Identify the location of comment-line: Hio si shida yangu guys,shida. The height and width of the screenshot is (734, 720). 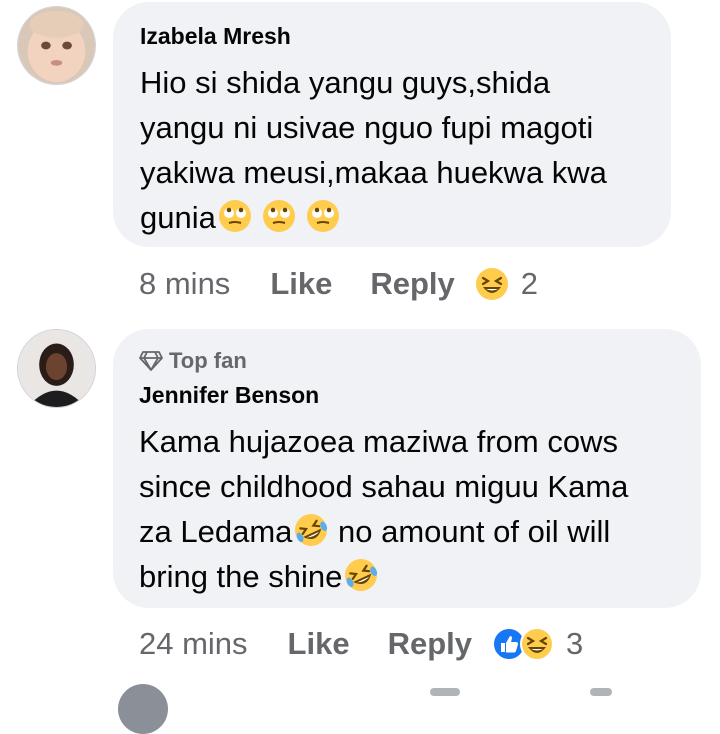
(345, 82).